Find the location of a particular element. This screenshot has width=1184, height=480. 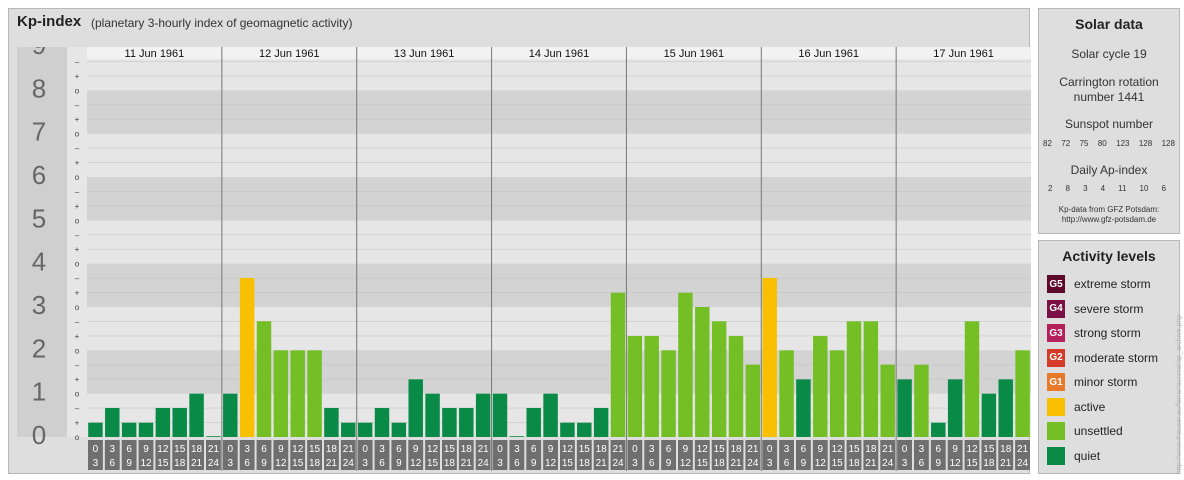

day-label: 16 Jun 1961 is located at coordinates (828, 54).